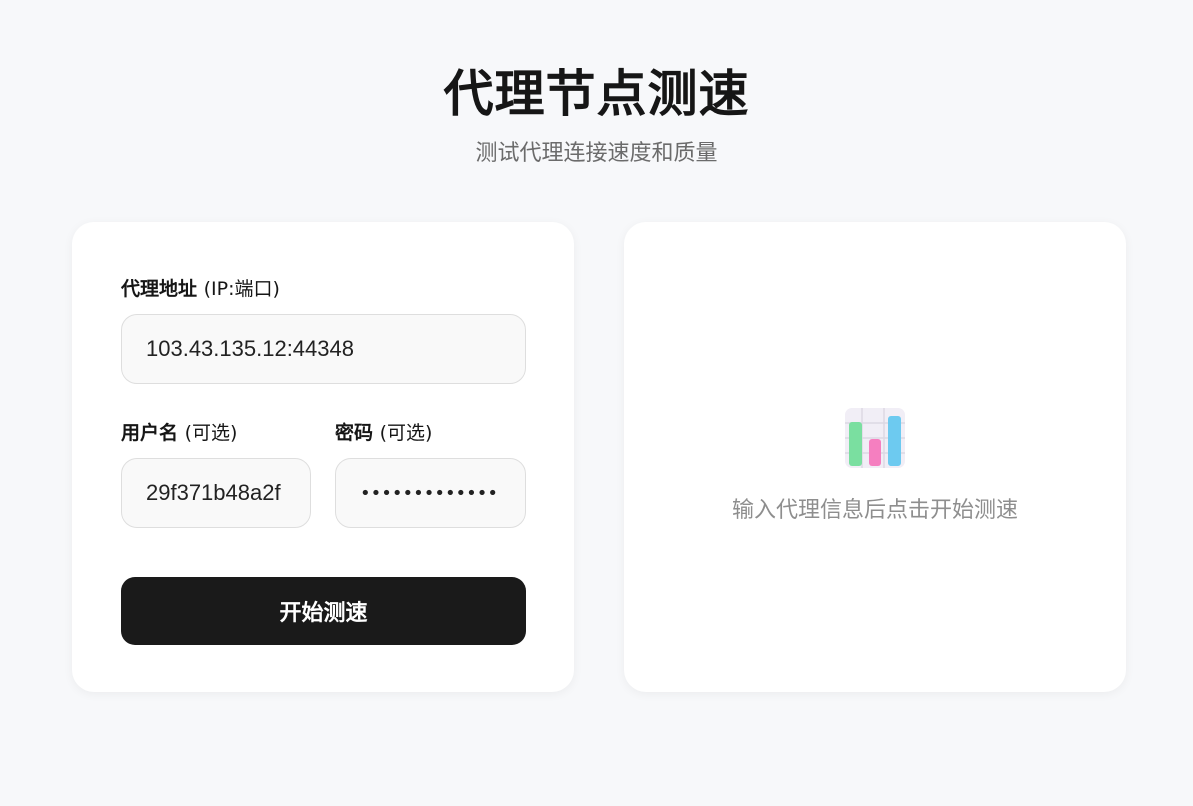  I want to click on password-label: 密码 (可选), so click(383, 431).